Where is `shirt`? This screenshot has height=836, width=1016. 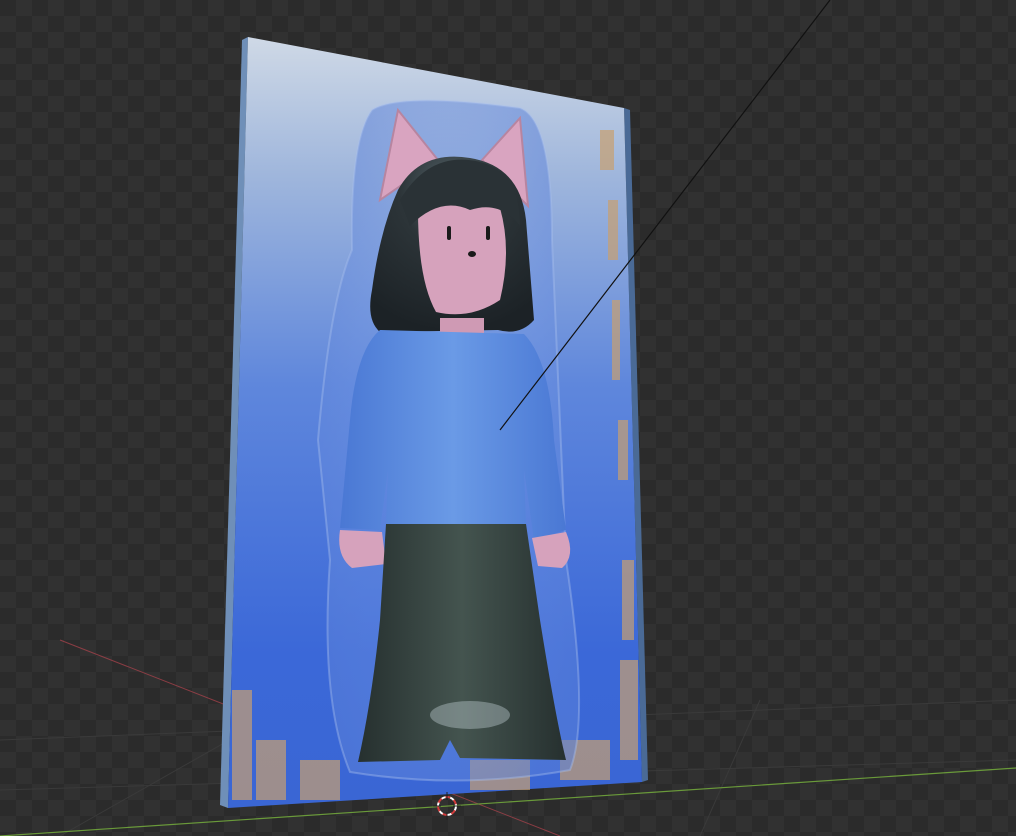 shirt is located at coordinates (453, 435).